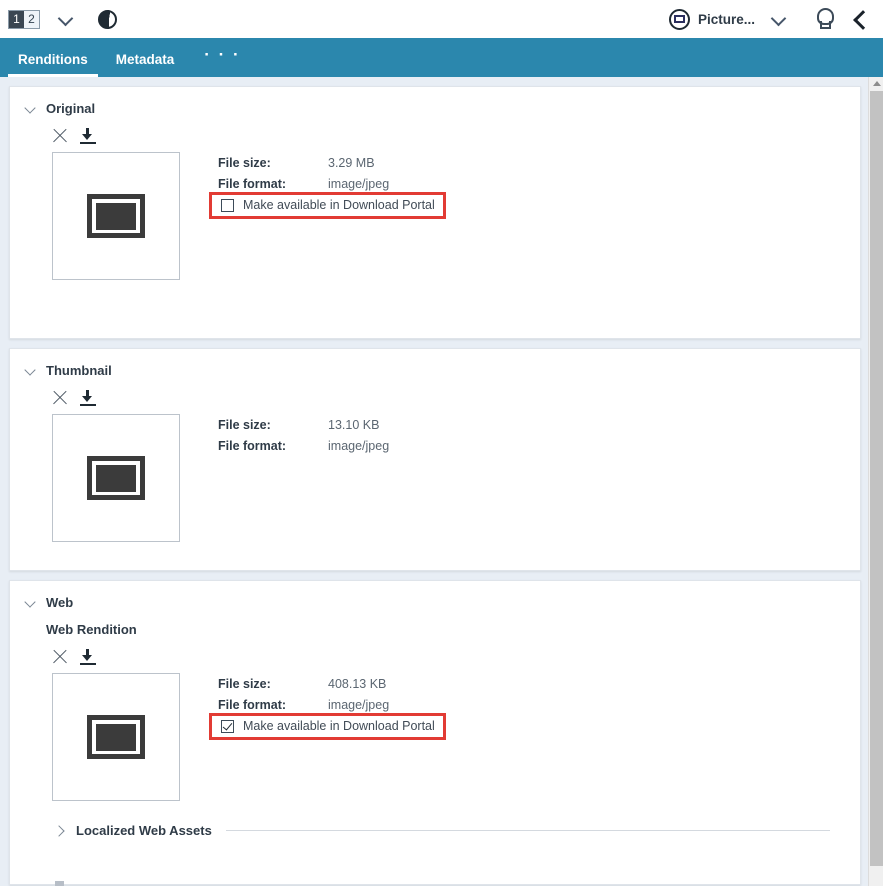 Image resolution: width=883 pixels, height=886 pixels. Describe the element at coordinates (441, 57) in the screenshot. I see `tab-bar: Renditions Metadata · · ·` at that location.